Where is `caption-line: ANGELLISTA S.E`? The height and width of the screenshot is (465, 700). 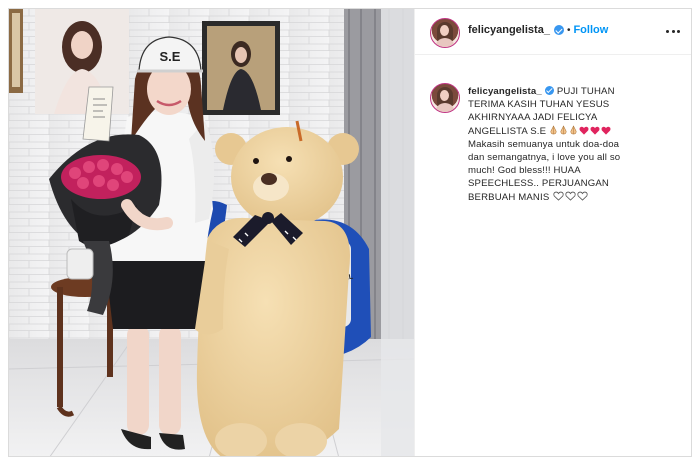
caption-line: ANGELLISTA S.E is located at coordinates (573, 131).